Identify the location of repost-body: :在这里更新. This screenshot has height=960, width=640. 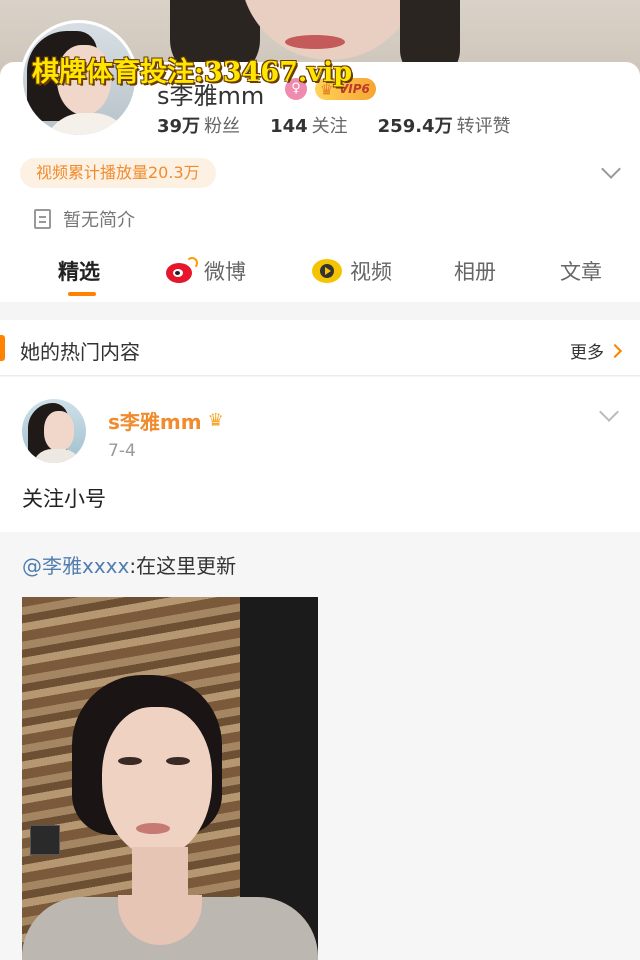
(183, 566).